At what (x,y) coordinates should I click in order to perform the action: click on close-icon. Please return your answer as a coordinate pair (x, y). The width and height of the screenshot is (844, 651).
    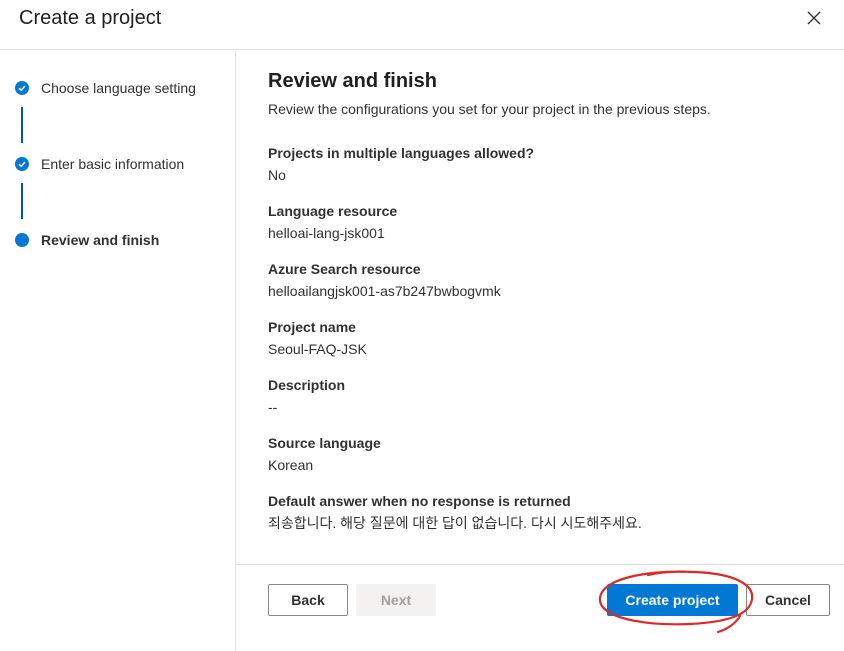
    Looking at the image, I should click on (814, 18).